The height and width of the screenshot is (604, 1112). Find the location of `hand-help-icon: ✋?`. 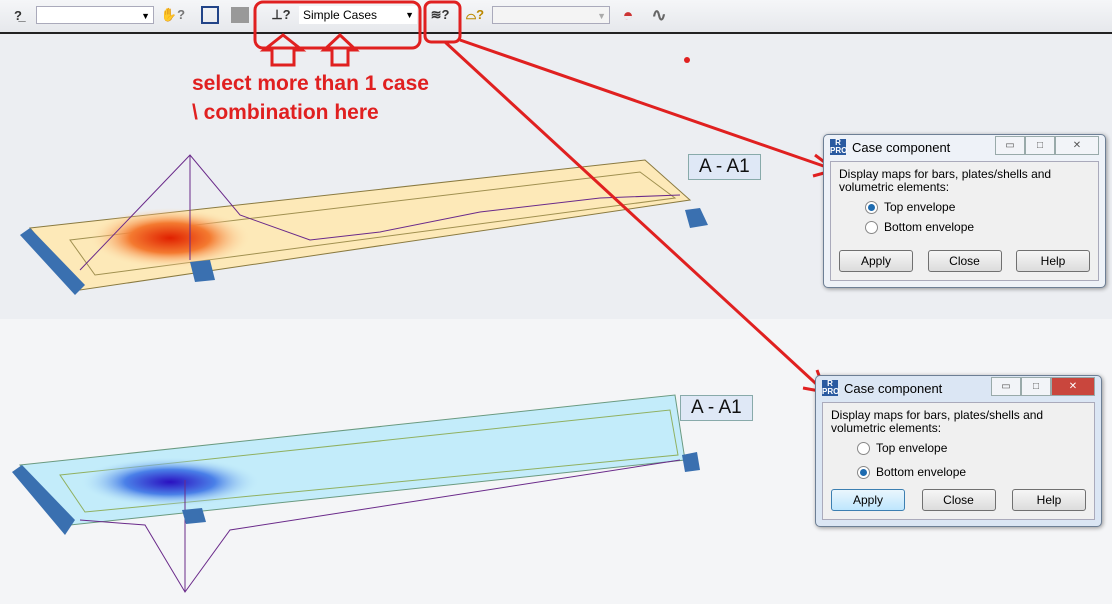

hand-help-icon: ✋? is located at coordinates (173, 15).